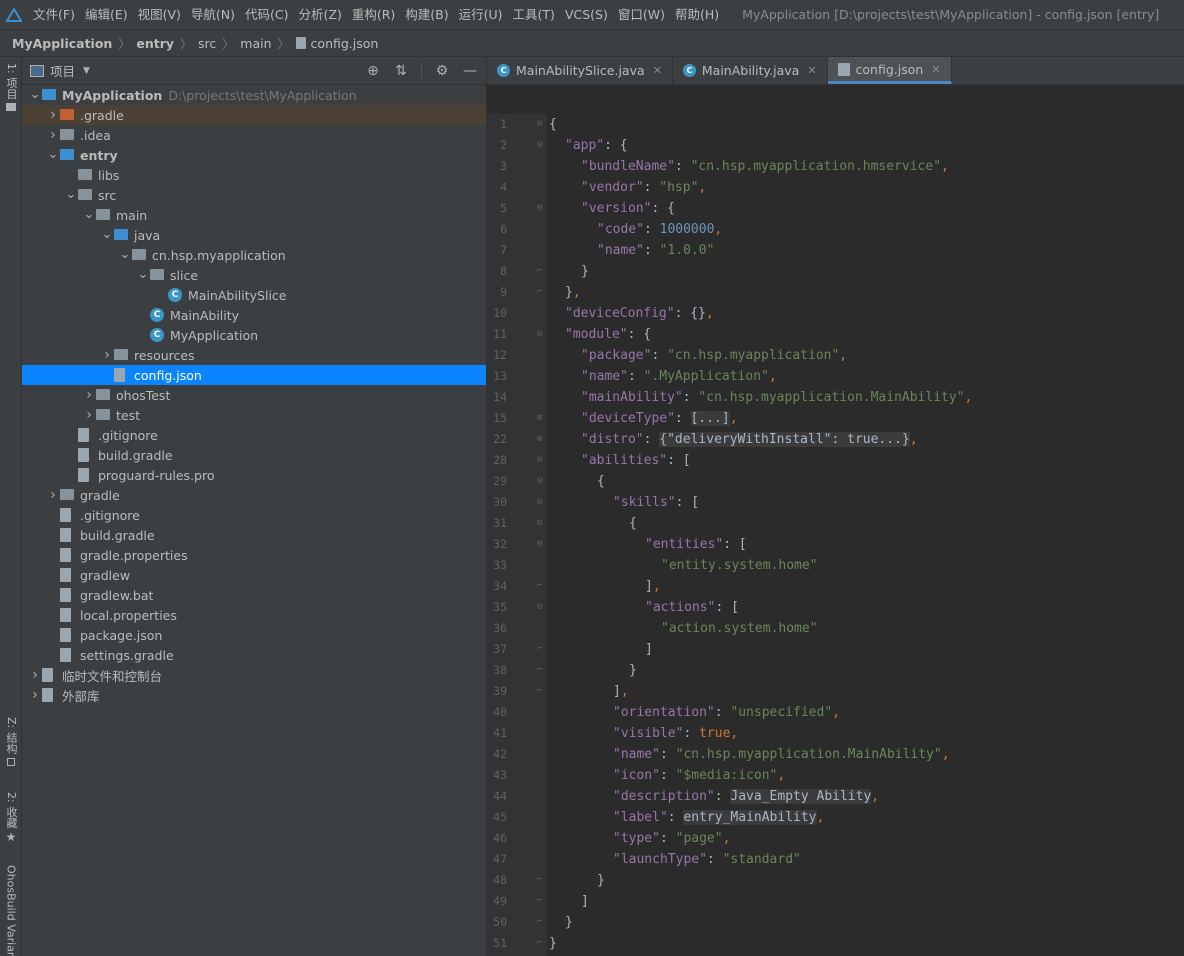  What do you see at coordinates (254, 275) in the screenshot?
I see `tree-item: ⌄ slice` at bounding box center [254, 275].